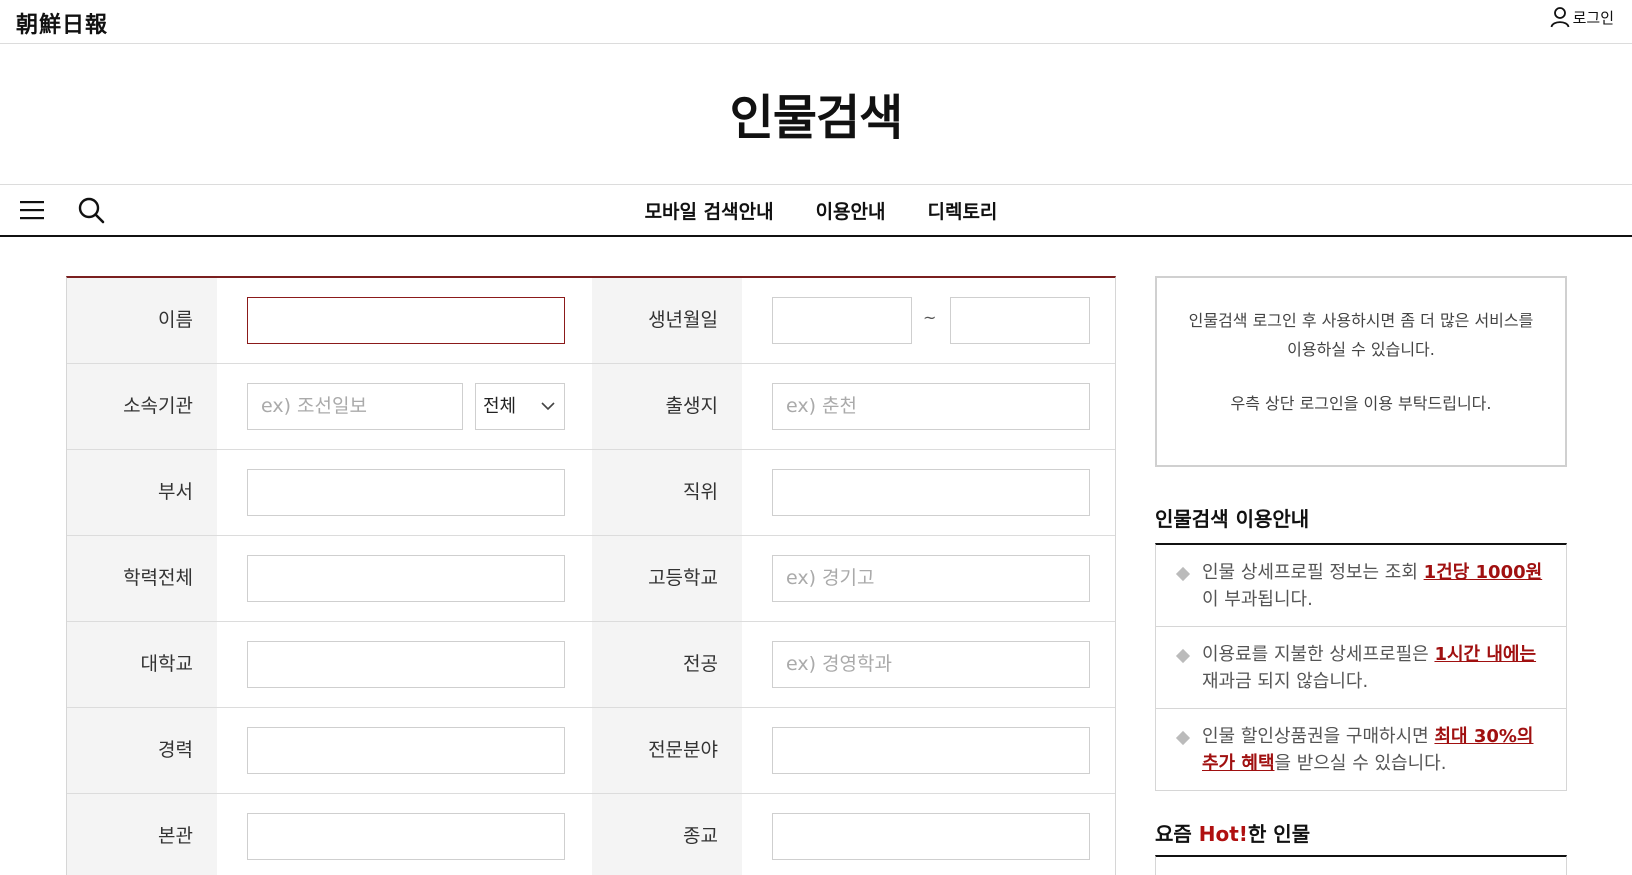 Image resolution: width=1632 pixels, height=875 pixels. What do you see at coordinates (406, 750) in the screenshot?
I see `career-input` at bounding box center [406, 750].